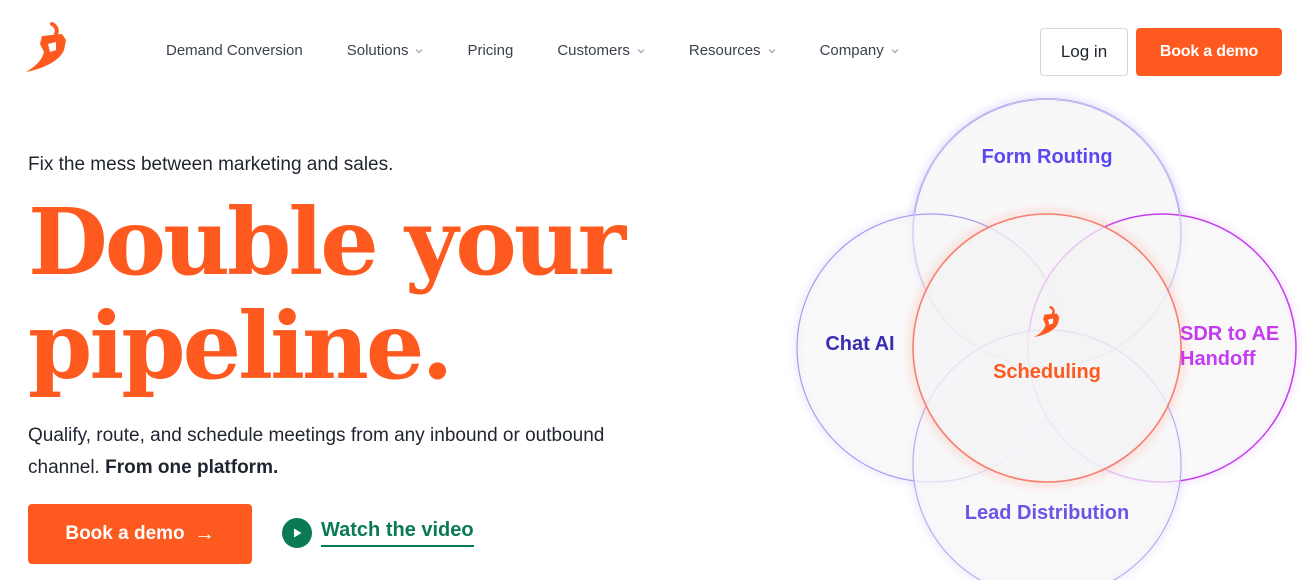 The height and width of the screenshot is (580, 1303). I want to click on nav-label: Demand Conversion, so click(234, 50).